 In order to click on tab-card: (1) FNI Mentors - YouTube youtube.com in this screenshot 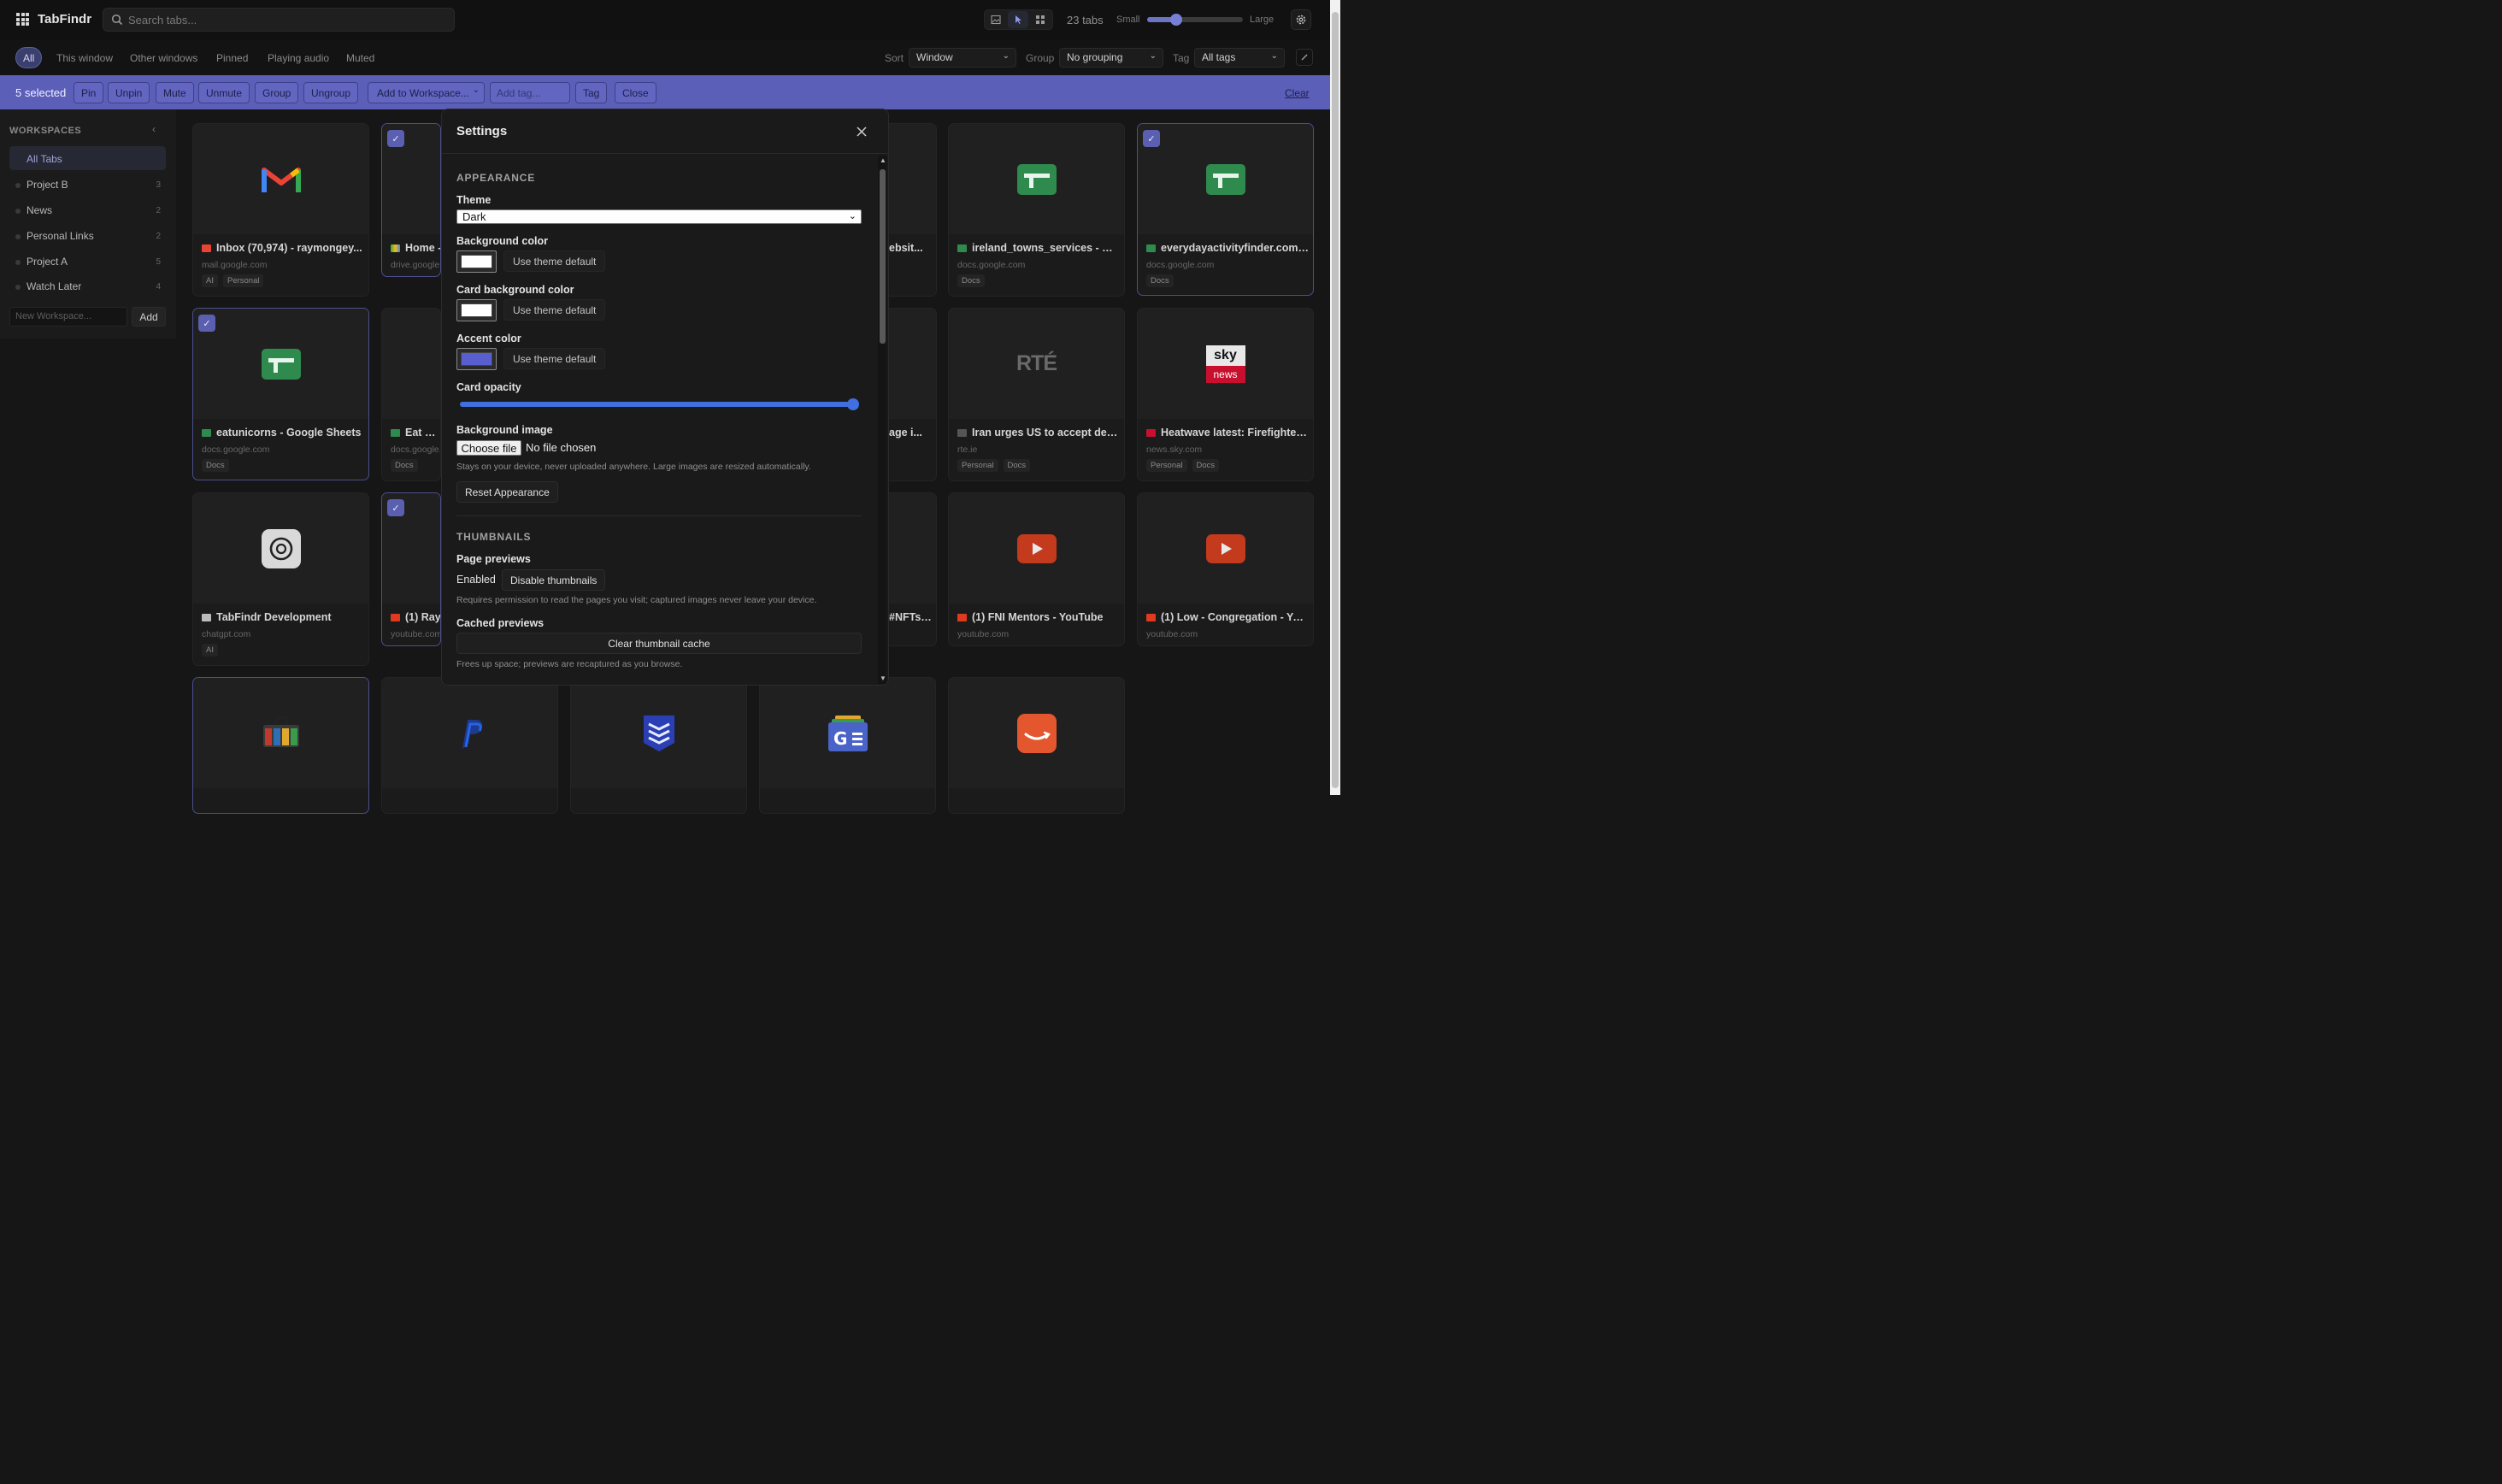, I will do `click(1036, 569)`.